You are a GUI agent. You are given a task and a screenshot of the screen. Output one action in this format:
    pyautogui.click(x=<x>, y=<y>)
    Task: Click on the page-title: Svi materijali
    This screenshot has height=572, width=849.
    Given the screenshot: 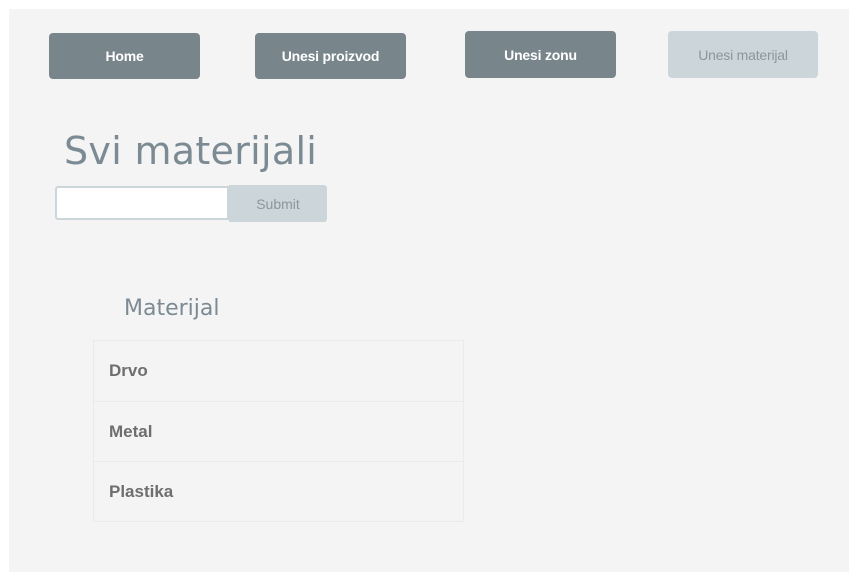 What is the action you would take?
    pyautogui.click(x=191, y=151)
    